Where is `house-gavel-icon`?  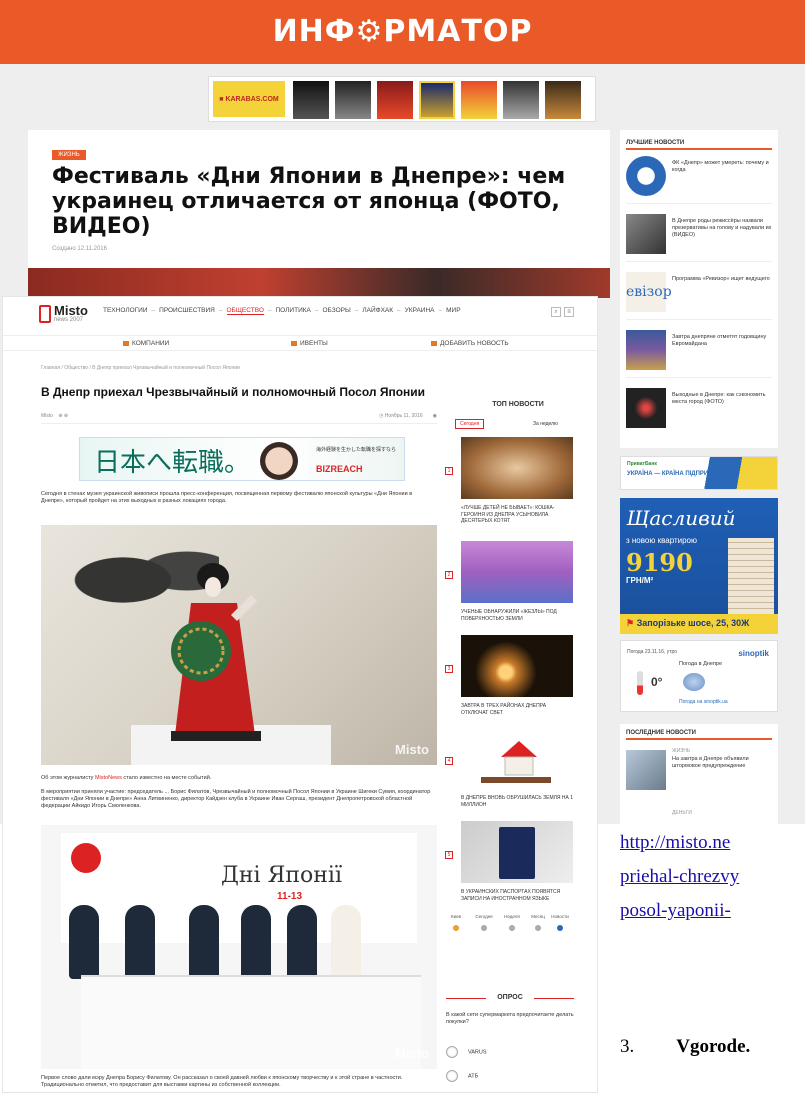
house-gavel-icon is located at coordinates (516, 762).